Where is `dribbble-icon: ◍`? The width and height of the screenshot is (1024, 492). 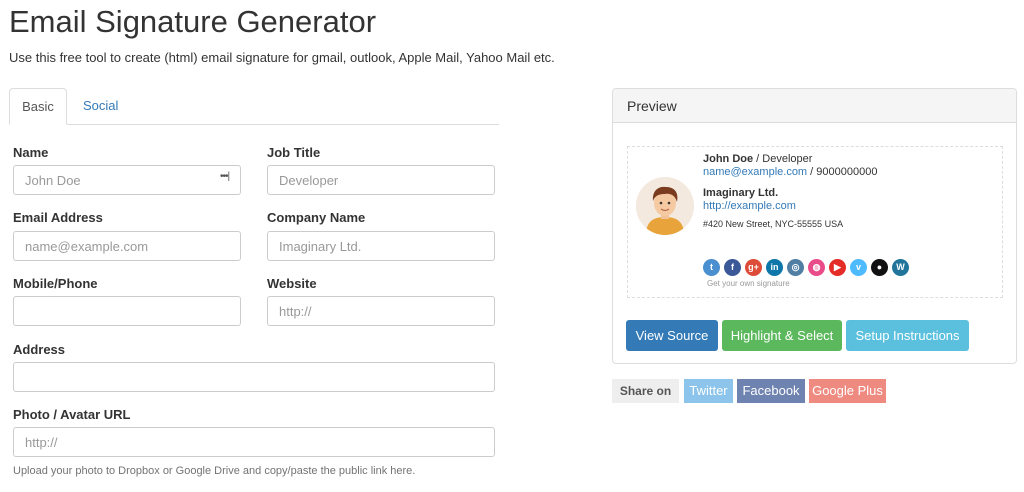
dribbble-icon: ◍ is located at coordinates (816, 267).